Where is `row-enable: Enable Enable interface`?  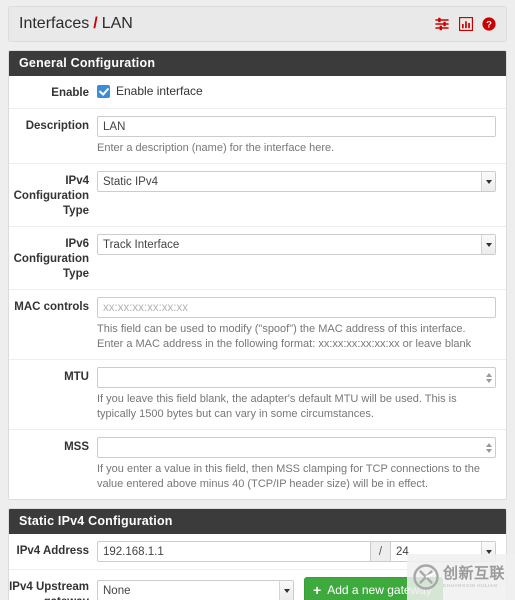 row-enable: Enable Enable interface is located at coordinates (257, 92).